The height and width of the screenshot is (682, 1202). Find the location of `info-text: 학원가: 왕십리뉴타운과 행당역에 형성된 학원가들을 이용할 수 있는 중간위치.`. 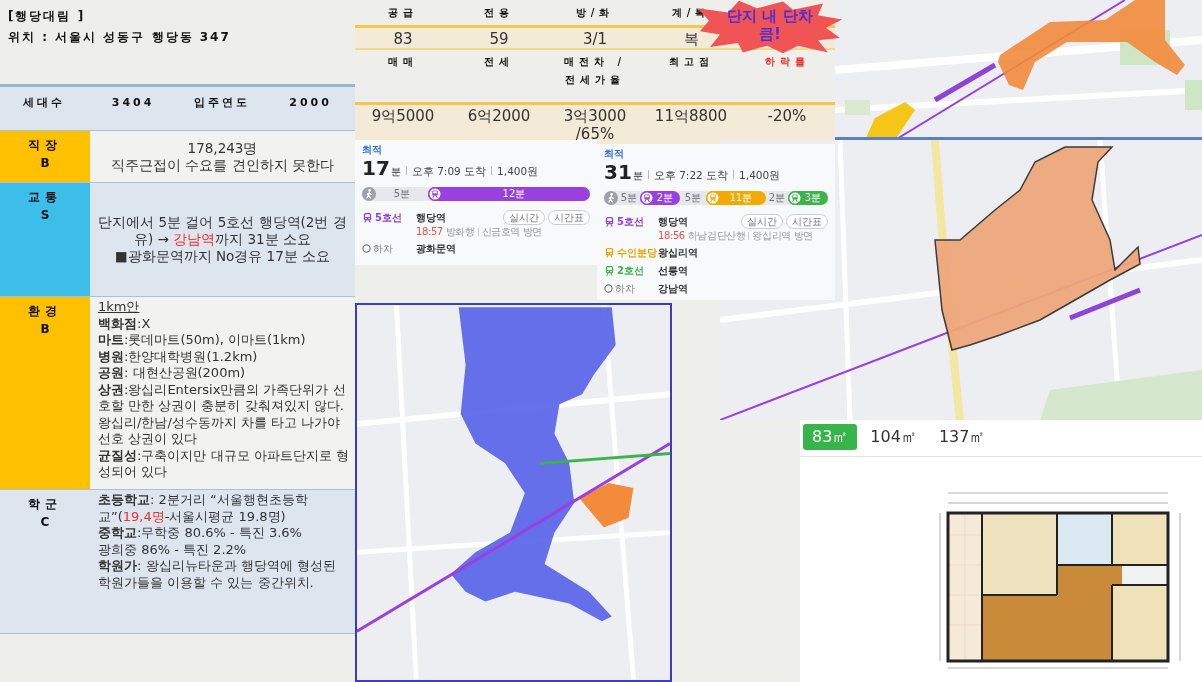

info-text: 학원가: 왕십리뉴타운과 행당역에 형성된 학원가들을 이용할 수 있는 중간위치. is located at coordinates (217, 574).